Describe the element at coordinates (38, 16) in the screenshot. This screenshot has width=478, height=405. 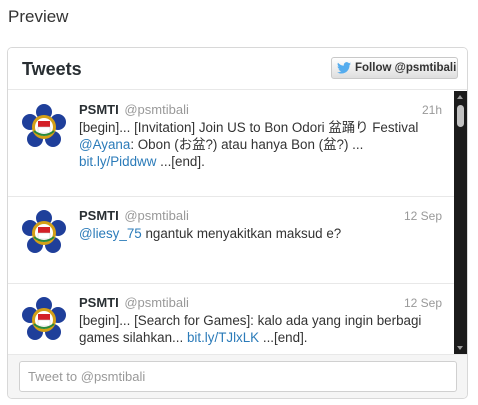
I see `preview-heading: Preview` at that location.